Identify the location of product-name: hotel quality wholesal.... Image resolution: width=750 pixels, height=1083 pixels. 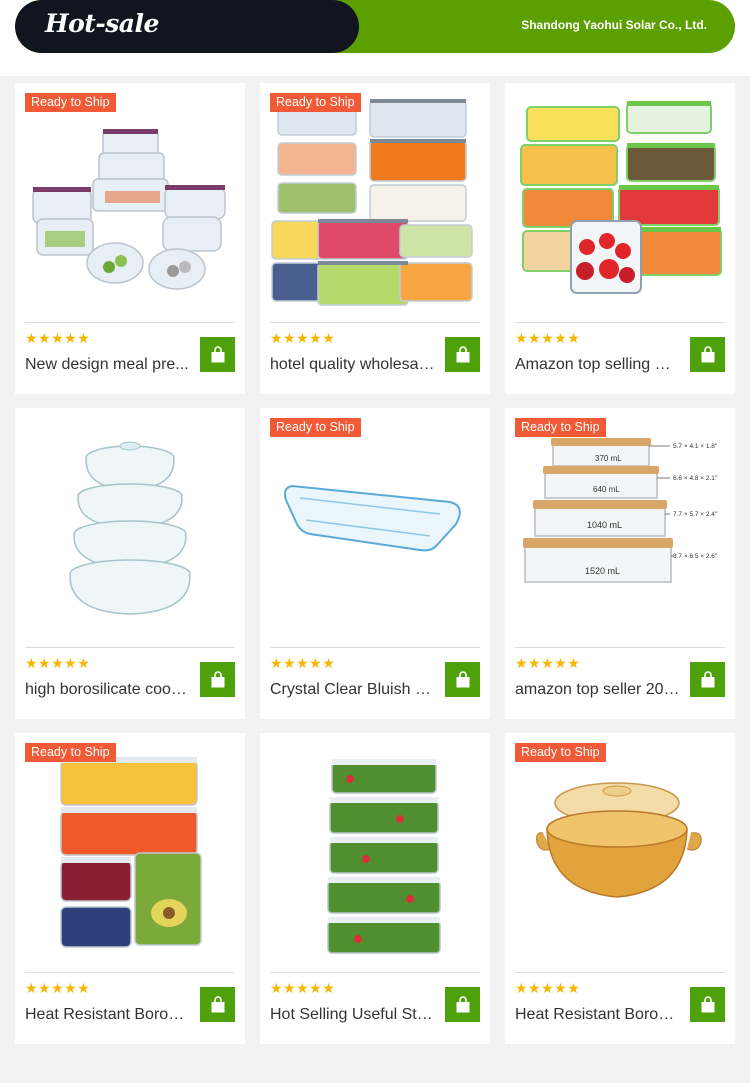
(352, 365).